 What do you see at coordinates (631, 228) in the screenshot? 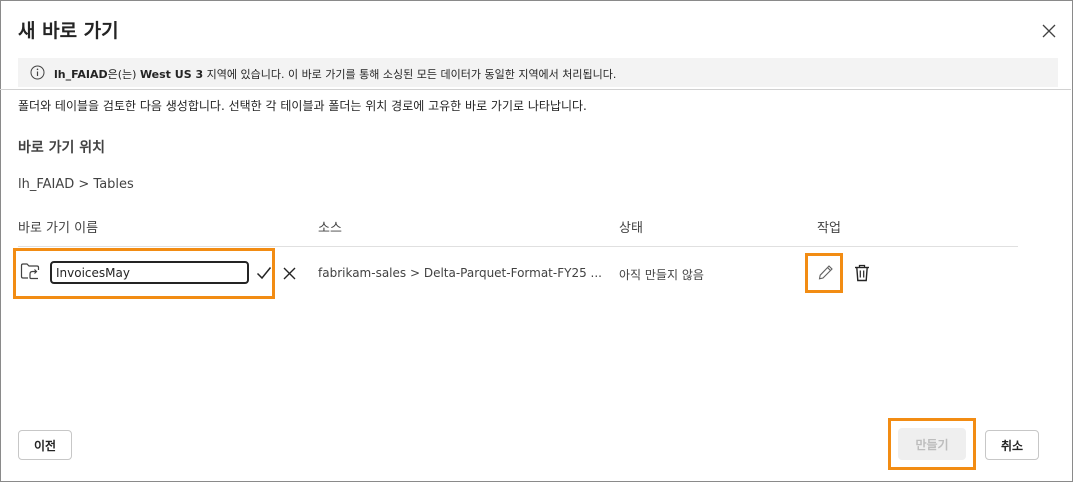
I see `column-header-status: 상태` at bounding box center [631, 228].